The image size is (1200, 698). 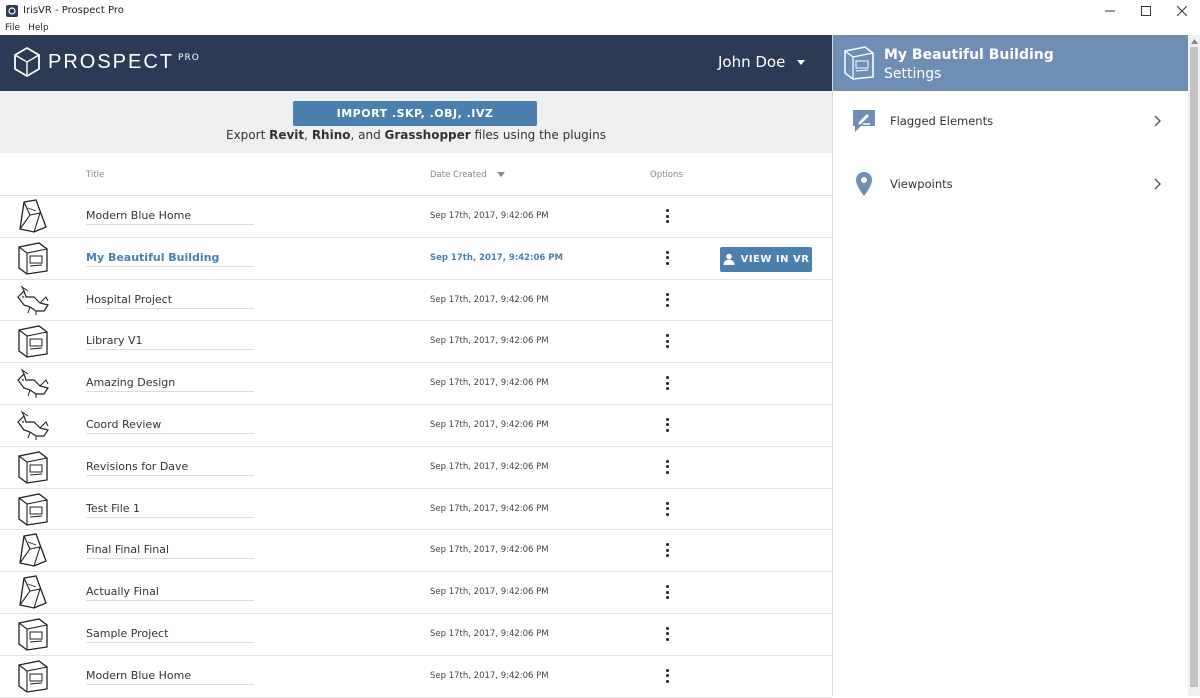 I want to click on file-title: Actually Final, so click(x=170, y=593).